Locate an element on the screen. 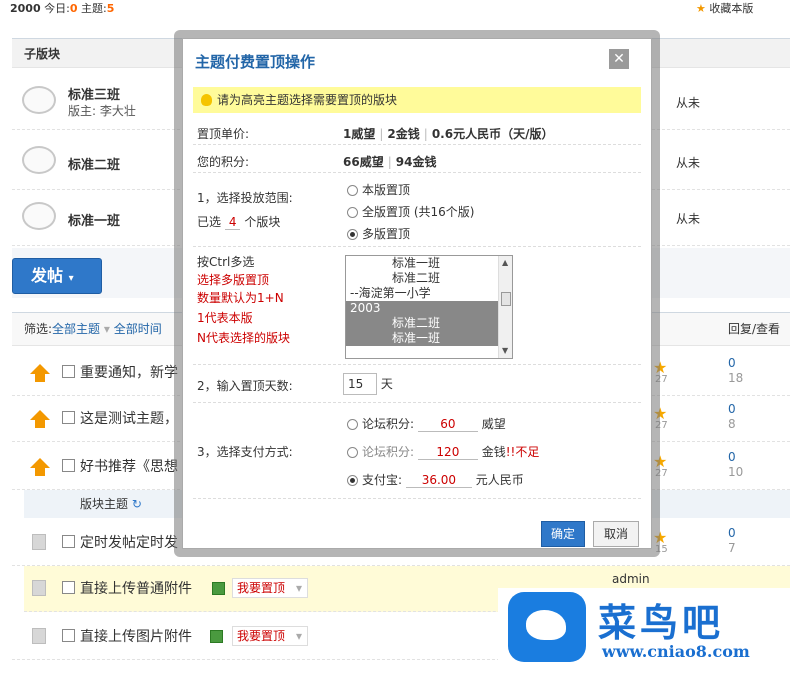 The height and width of the screenshot is (674, 790). forum-stats: 2000 今日:0 主题:5 ★ 收藏本版 is located at coordinates (382, 8).